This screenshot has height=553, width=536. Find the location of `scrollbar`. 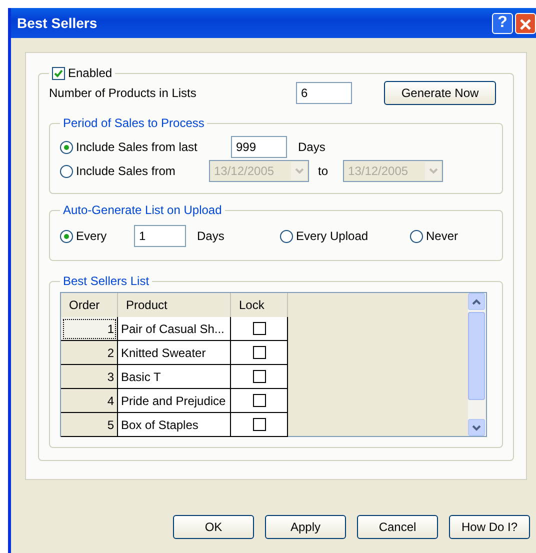

scrollbar is located at coordinates (477, 364).